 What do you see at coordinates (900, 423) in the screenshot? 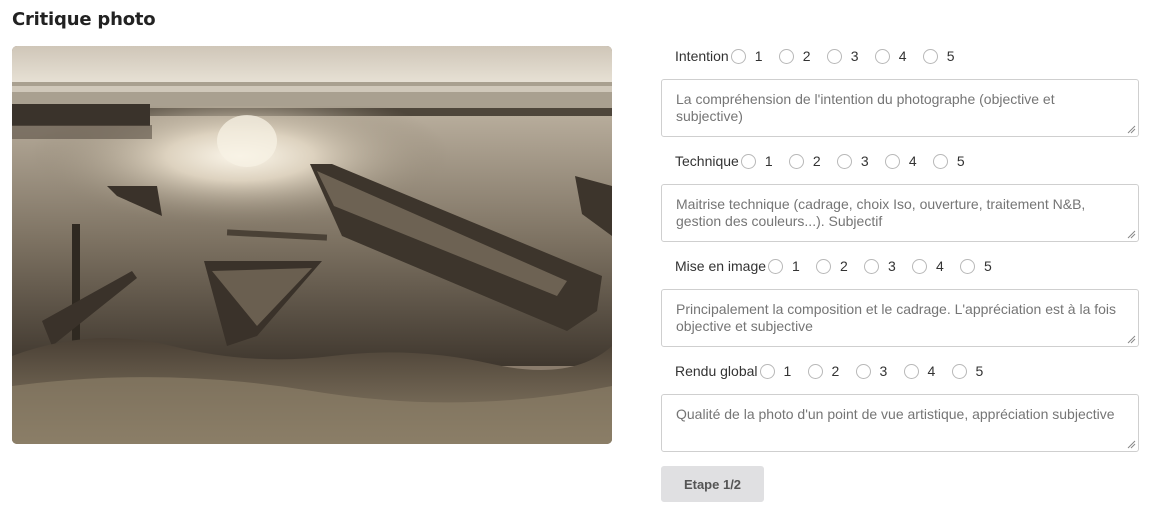
I see `rendu-global-comment-field` at bounding box center [900, 423].